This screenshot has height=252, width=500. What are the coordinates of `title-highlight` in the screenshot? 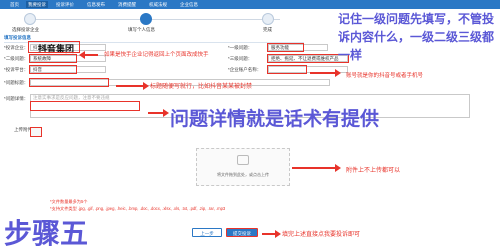 It's located at (69, 82).